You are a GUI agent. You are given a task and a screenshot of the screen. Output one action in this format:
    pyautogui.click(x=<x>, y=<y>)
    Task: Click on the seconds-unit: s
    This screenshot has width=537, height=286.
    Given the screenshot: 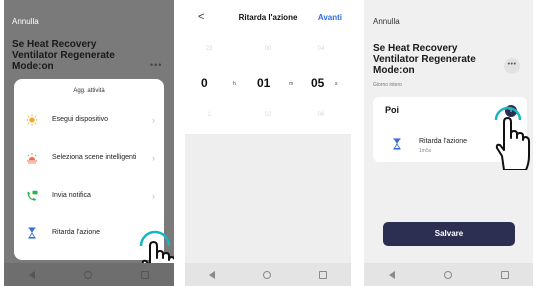 What is the action you would take?
    pyautogui.click(x=336, y=84)
    